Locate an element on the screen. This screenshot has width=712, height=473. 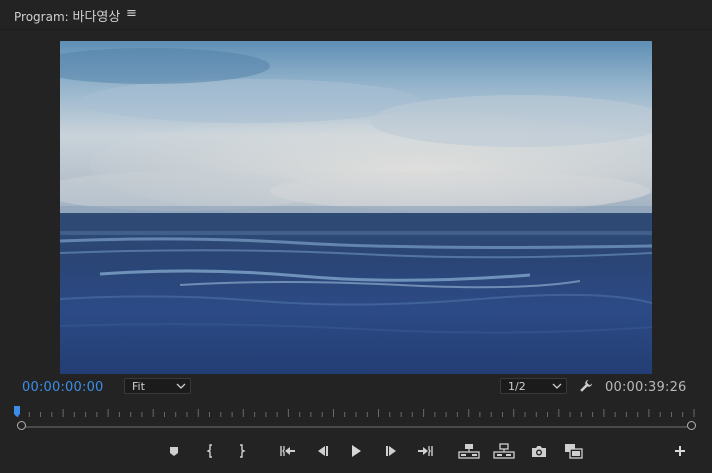
duration-timecode: 00:00:39:26 is located at coordinates (646, 387).